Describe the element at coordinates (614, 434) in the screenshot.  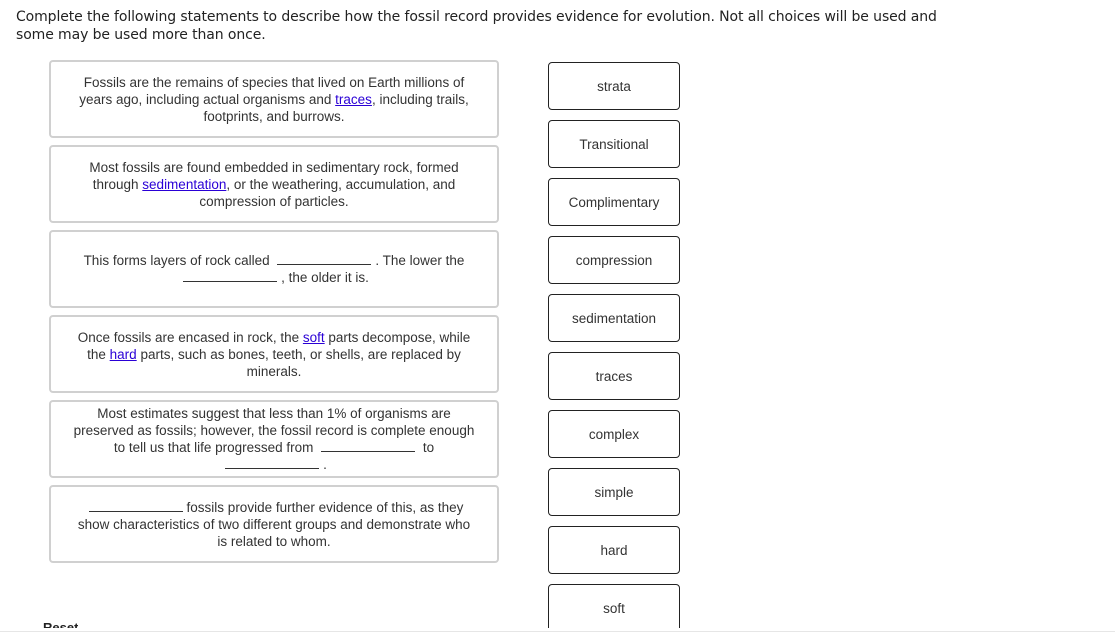
I see `word-tile-complex: complex` at that location.